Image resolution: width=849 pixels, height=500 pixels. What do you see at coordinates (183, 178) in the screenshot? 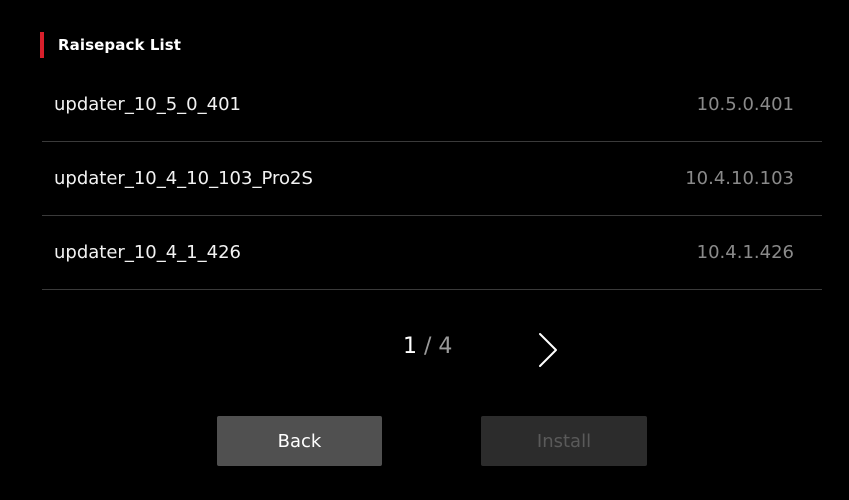
I see `package-name: updater_10_4_10_103_Pro2S` at bounding box center [183, 178].